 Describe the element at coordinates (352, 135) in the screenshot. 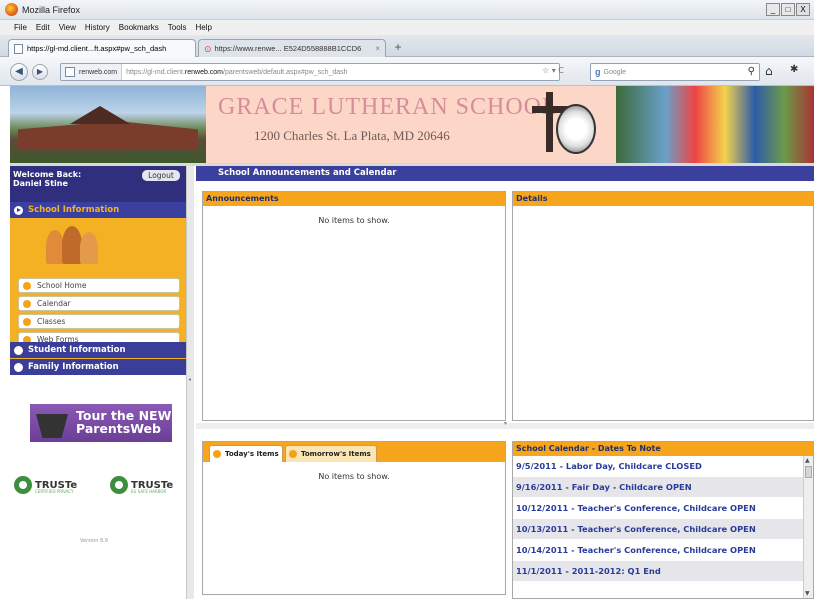

I see `school-address: 1200 Charles St. La Plata, MD 20646` at that location.